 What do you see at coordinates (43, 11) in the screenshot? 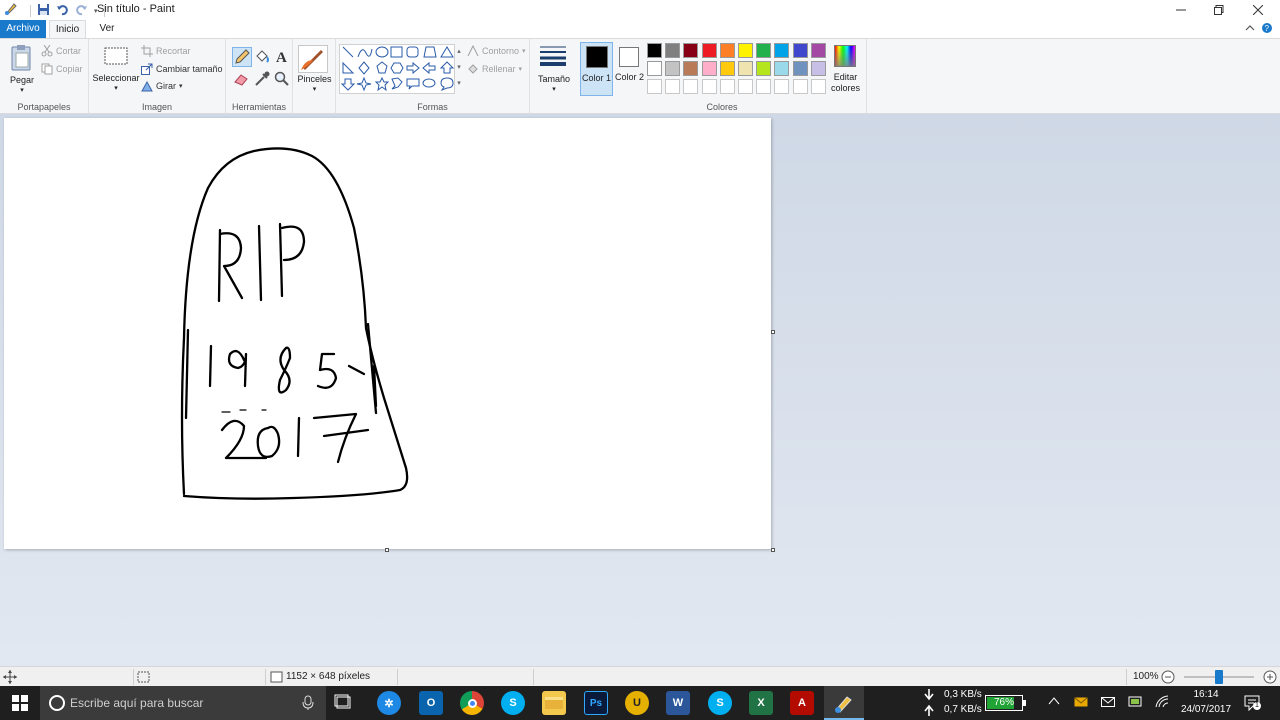
I see `save-icon` at bounding box center [43, 11].